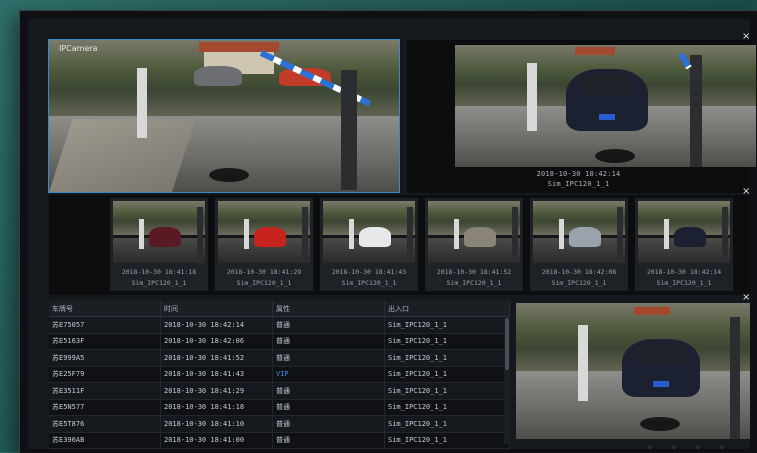  I want to click on cell-attribute: VIP, so click(328, 374).